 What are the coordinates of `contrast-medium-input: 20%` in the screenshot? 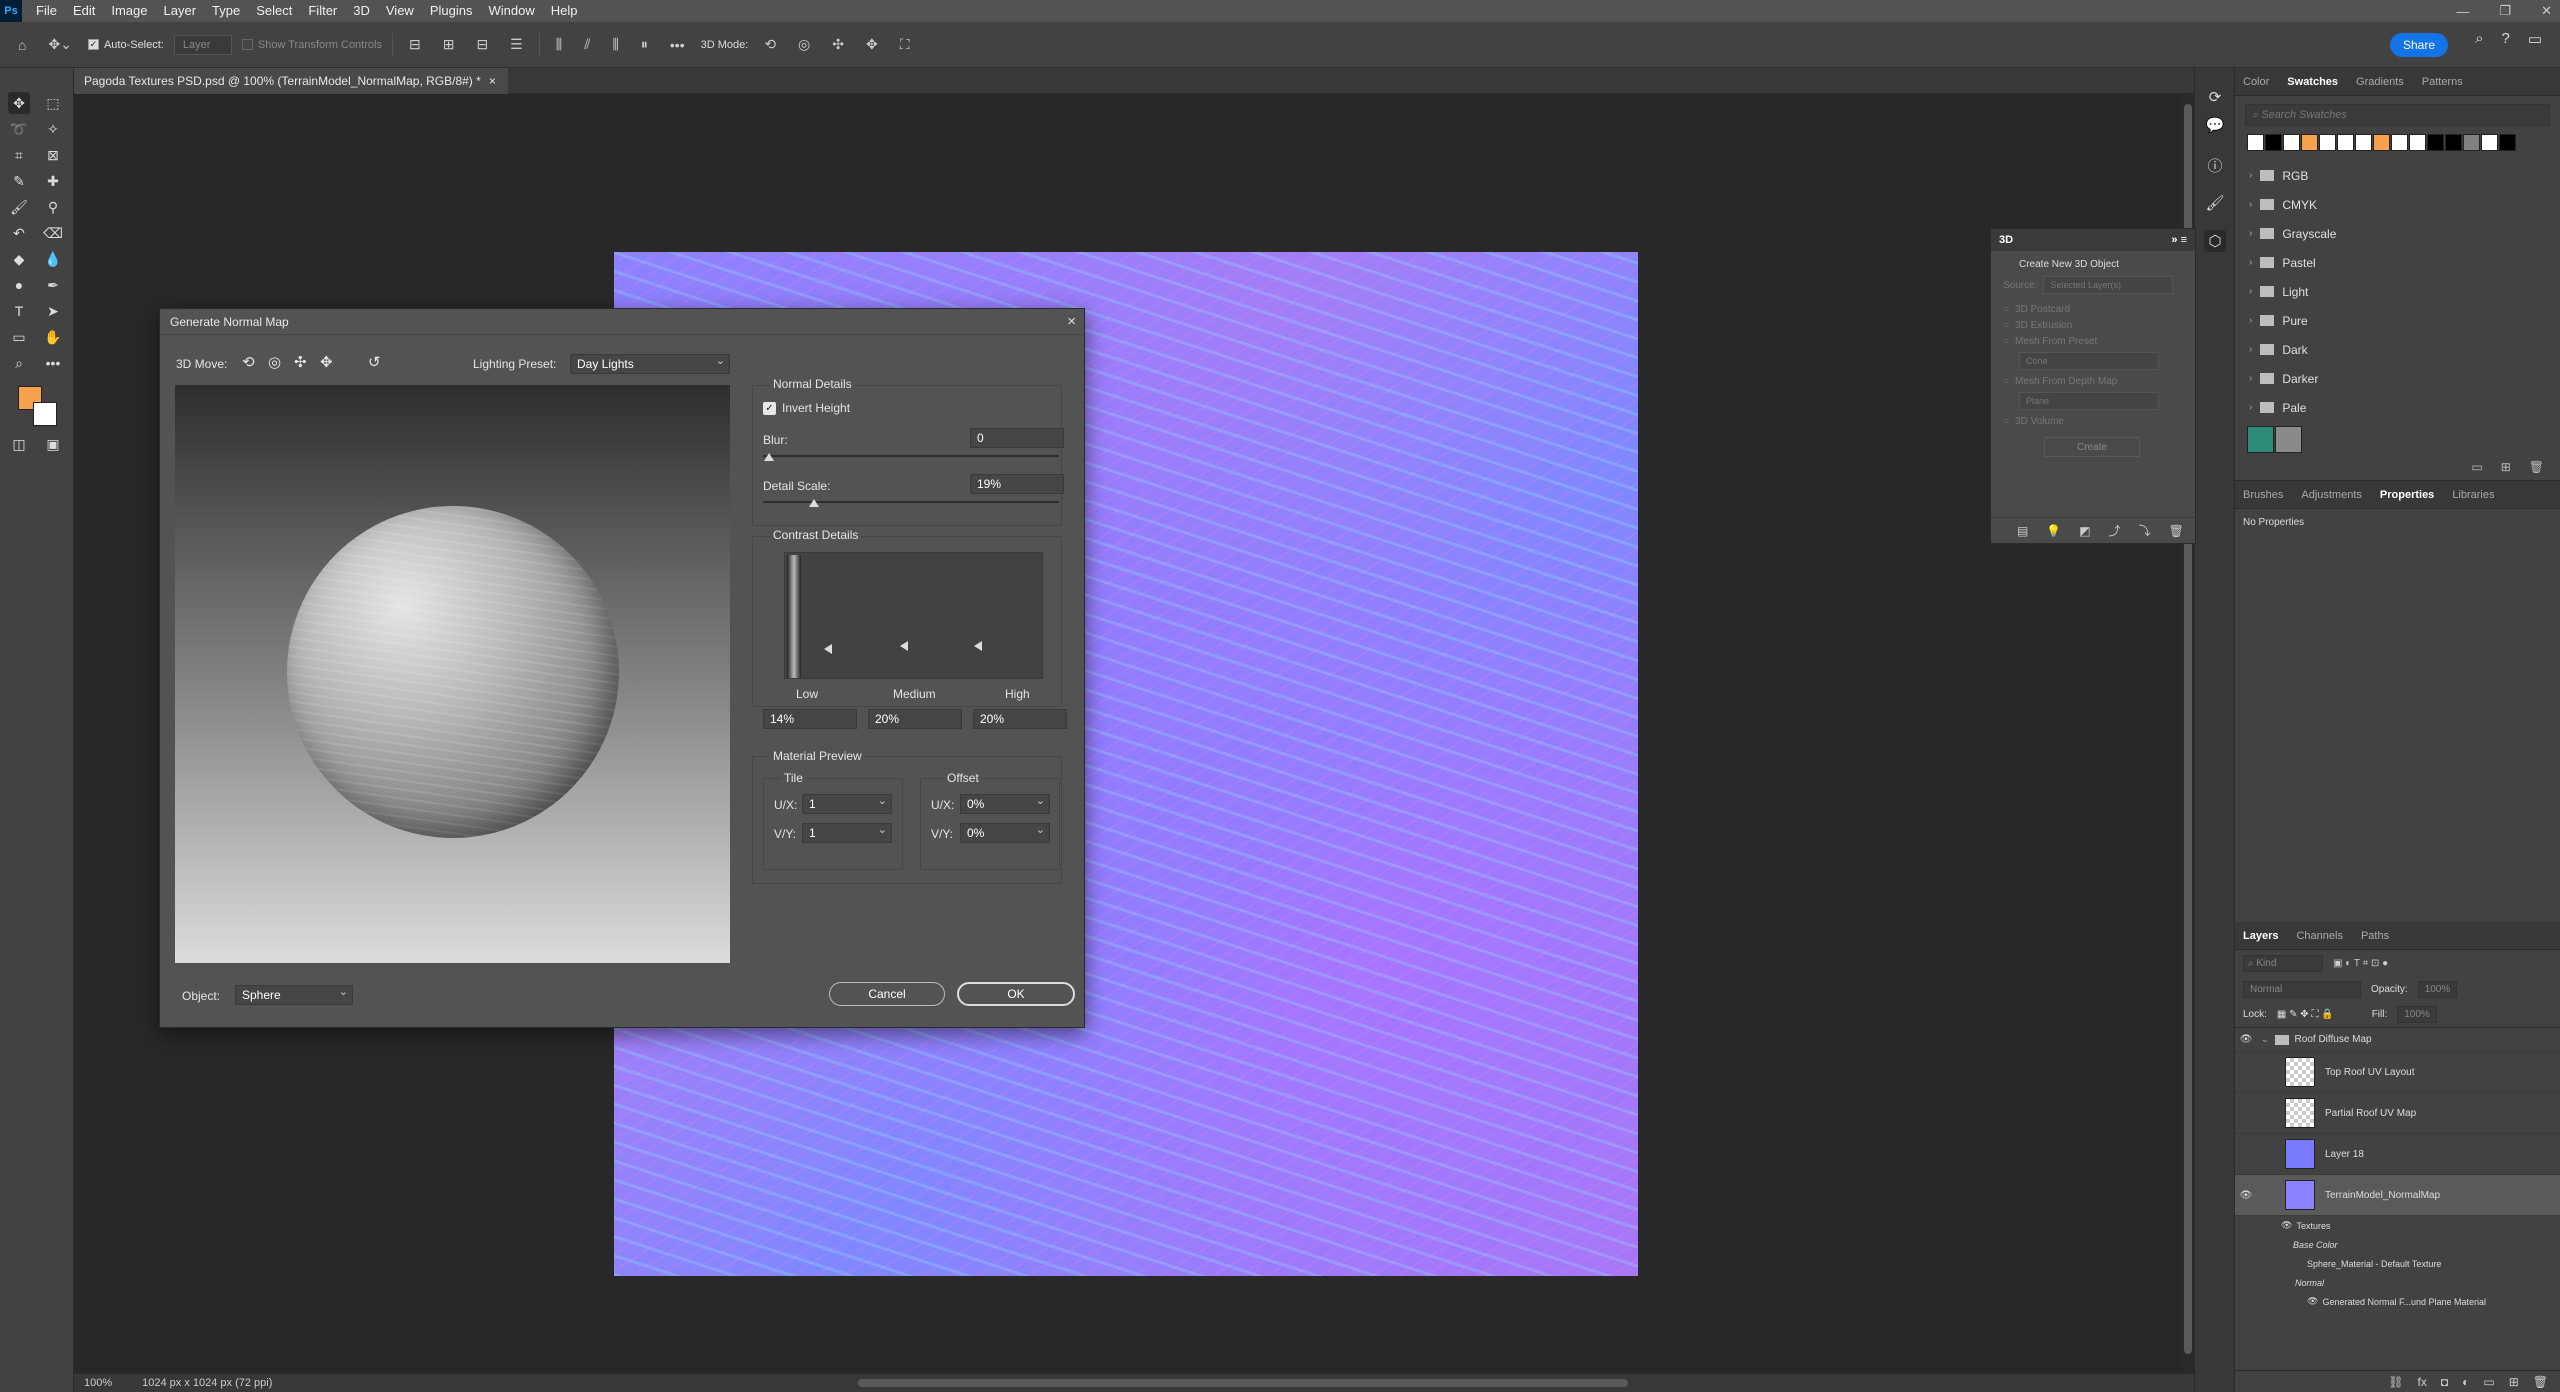 It's located at (915, 719).